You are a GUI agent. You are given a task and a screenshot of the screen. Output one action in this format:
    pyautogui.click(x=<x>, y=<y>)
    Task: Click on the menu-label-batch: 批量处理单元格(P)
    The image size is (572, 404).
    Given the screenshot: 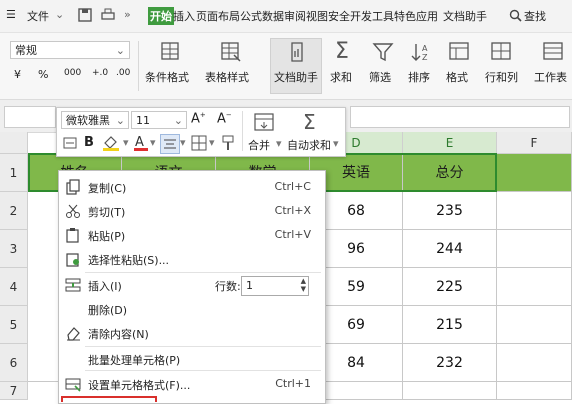 What is the action you would take?
    pyautogui.click(x=134, y=360)
    